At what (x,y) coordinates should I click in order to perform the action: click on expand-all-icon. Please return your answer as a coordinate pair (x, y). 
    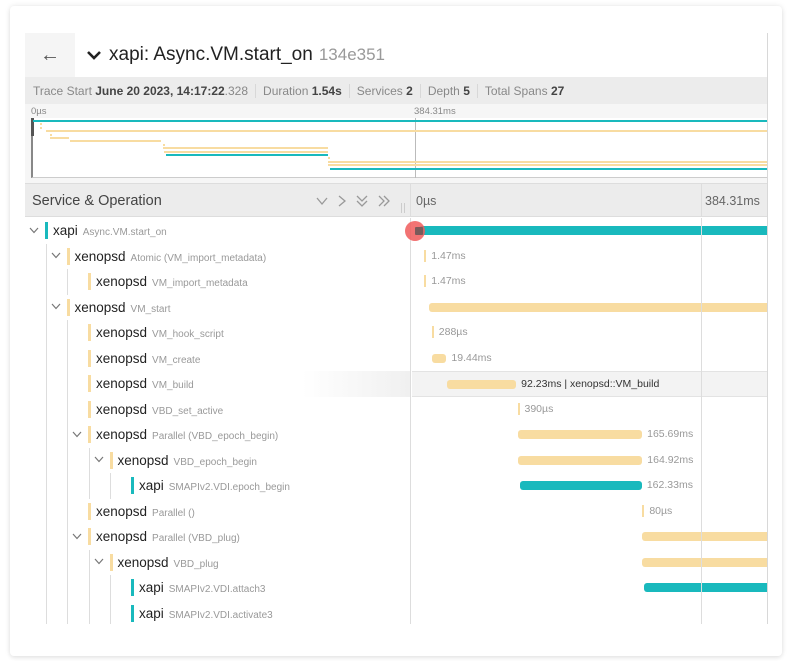
    Looking at the image, I should click on (384, 201).